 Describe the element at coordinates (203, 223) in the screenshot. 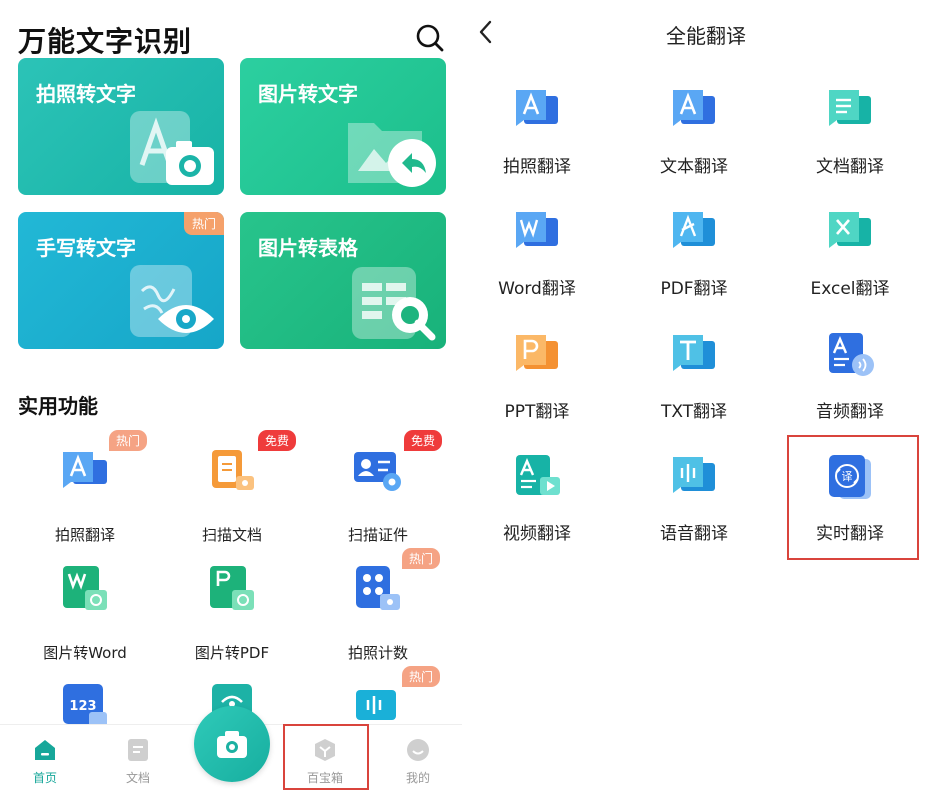

I see `hot-tag: 热门` at that location.